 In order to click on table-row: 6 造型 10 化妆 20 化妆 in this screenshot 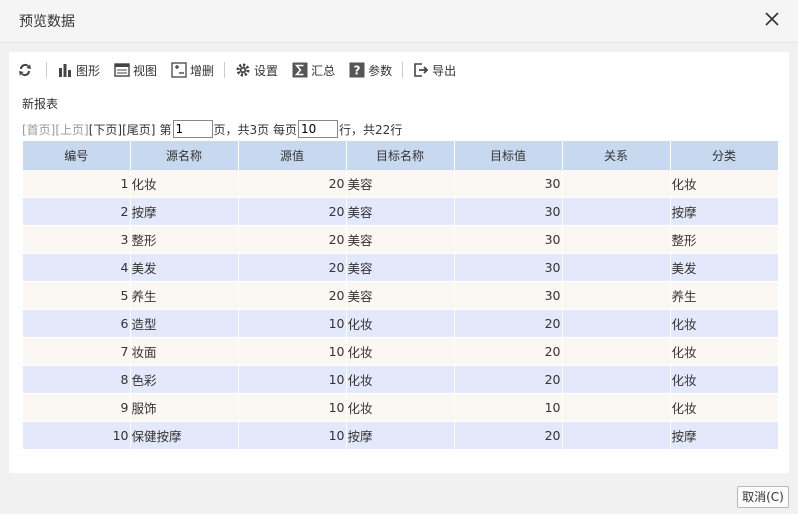, I will do `click(401, 323)`.